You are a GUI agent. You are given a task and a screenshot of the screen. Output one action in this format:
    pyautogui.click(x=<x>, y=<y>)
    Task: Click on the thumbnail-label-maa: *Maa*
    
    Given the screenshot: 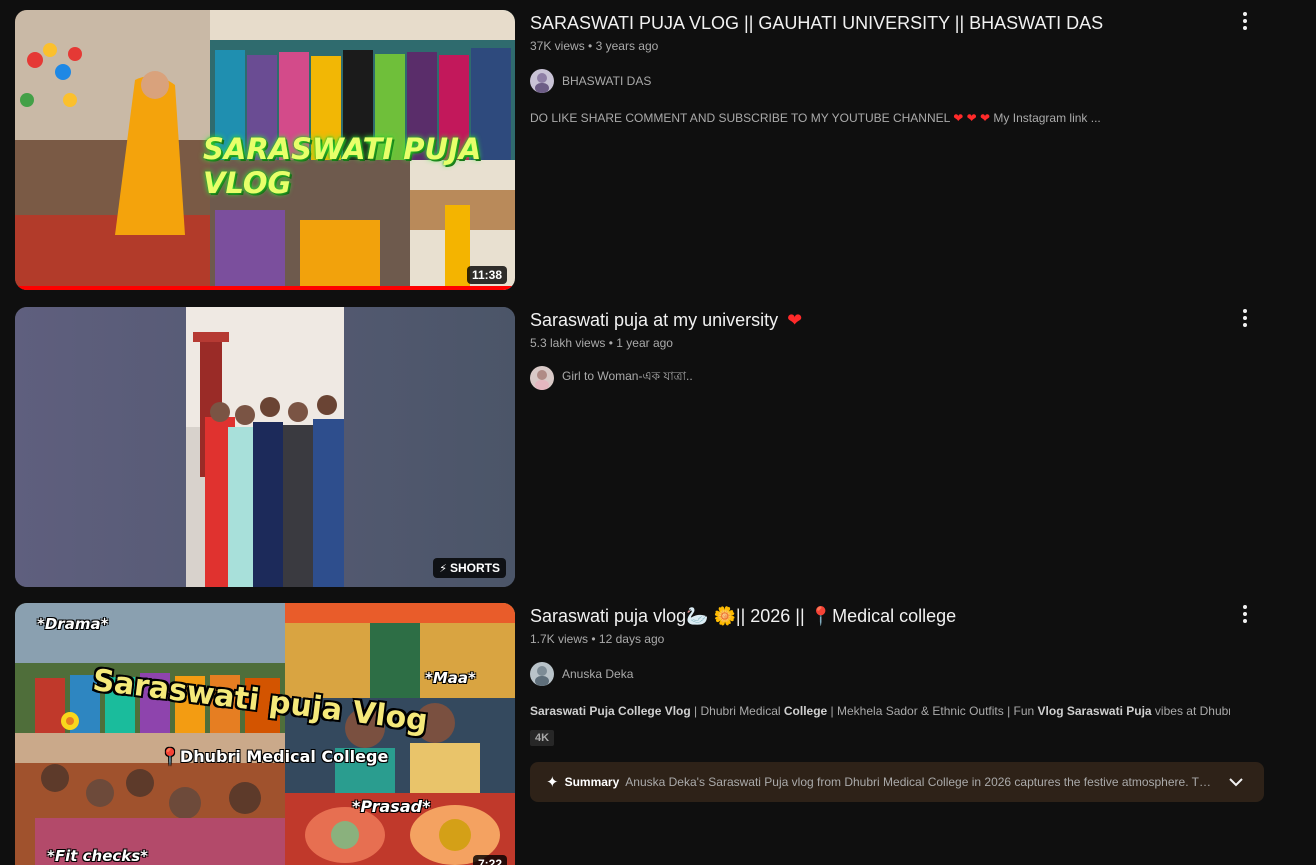 What is the action you would take?
    pyautogui.click(x=450, y=678)
    